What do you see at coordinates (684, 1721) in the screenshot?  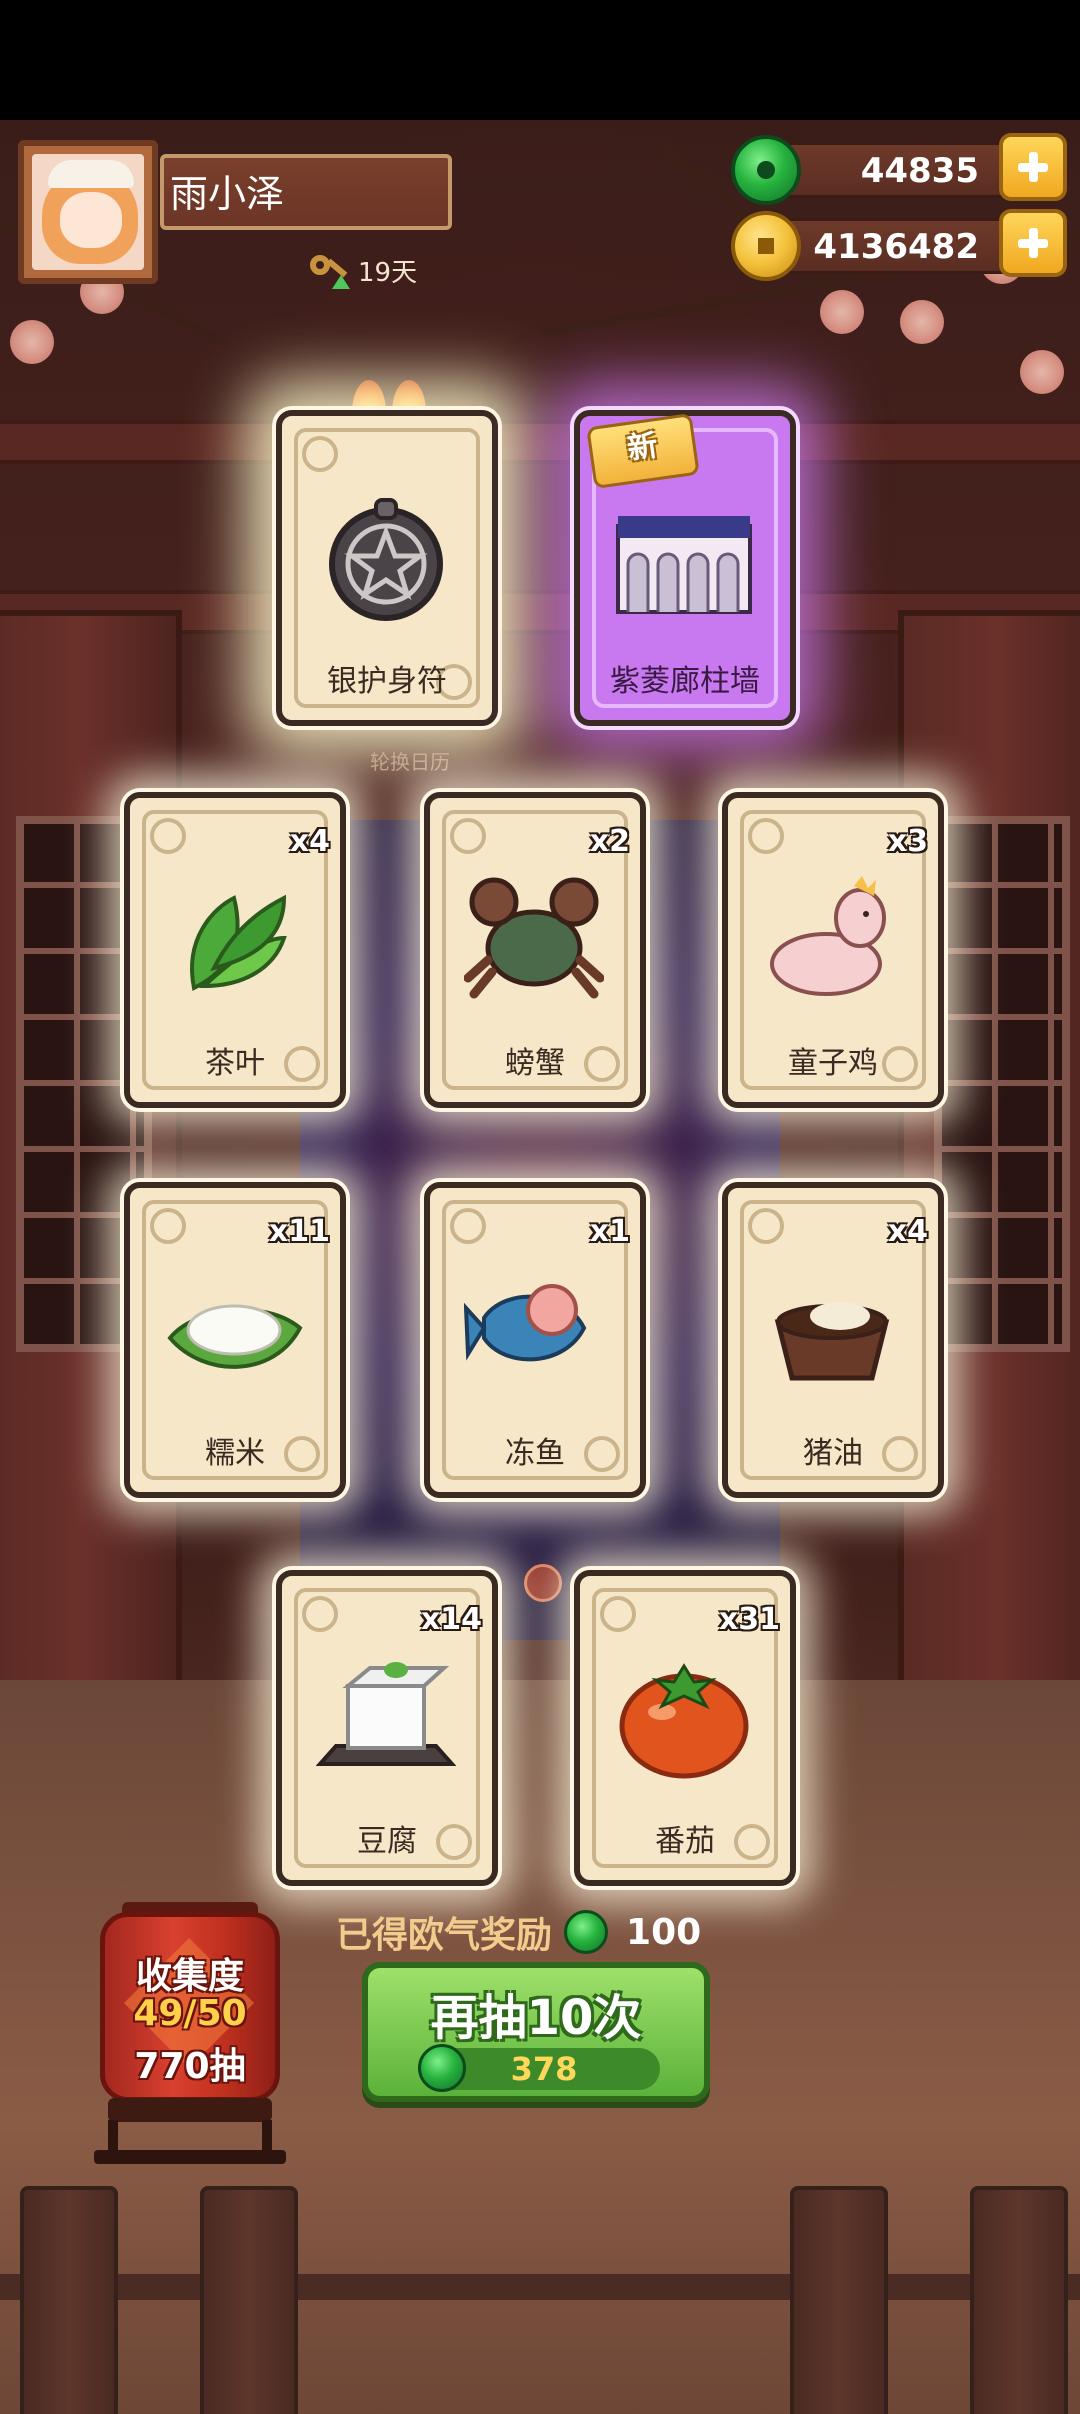 I see `tomato-icon` at bounding box center [684, 1721].